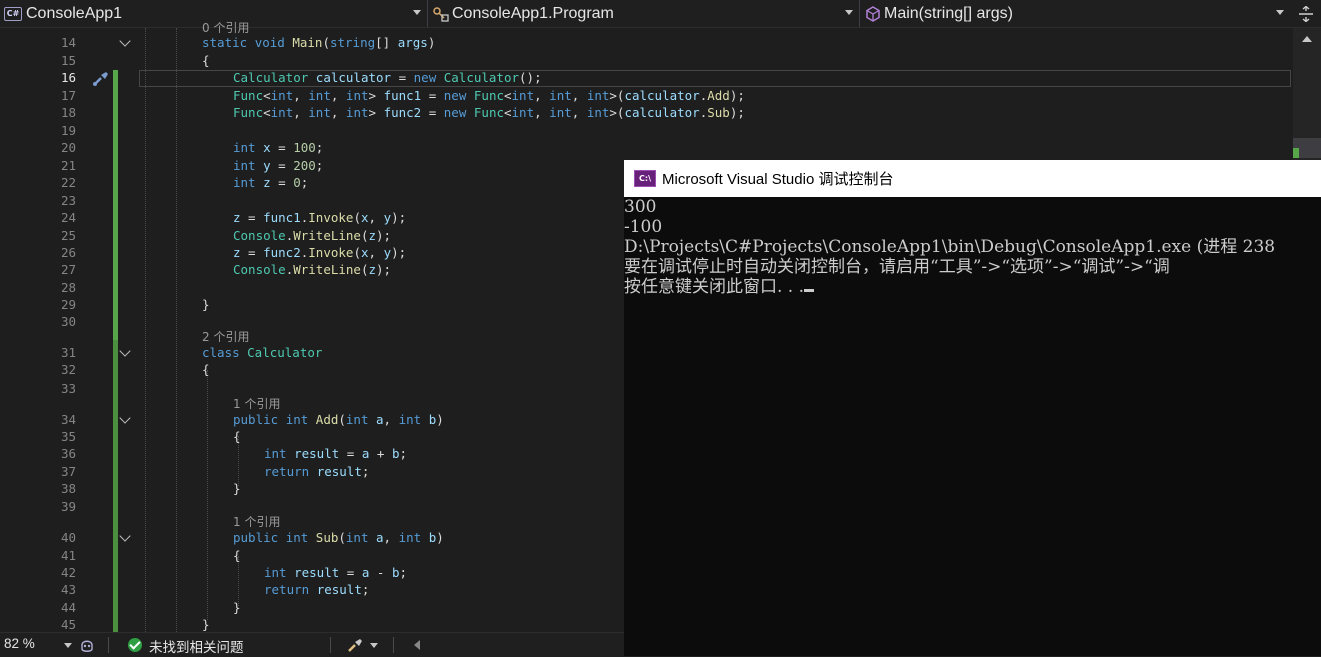  I want to click on code-line: 20 int x = 100;, so click(646, 147).